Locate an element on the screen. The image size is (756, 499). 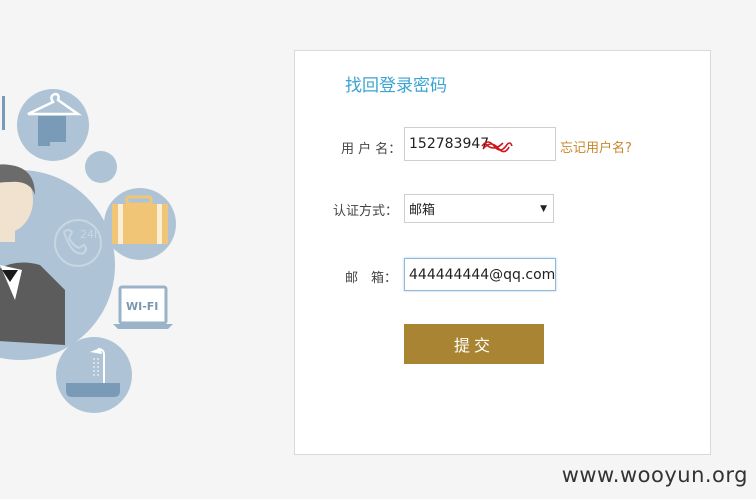
hanger-icon is located at coordinates (53, 125).